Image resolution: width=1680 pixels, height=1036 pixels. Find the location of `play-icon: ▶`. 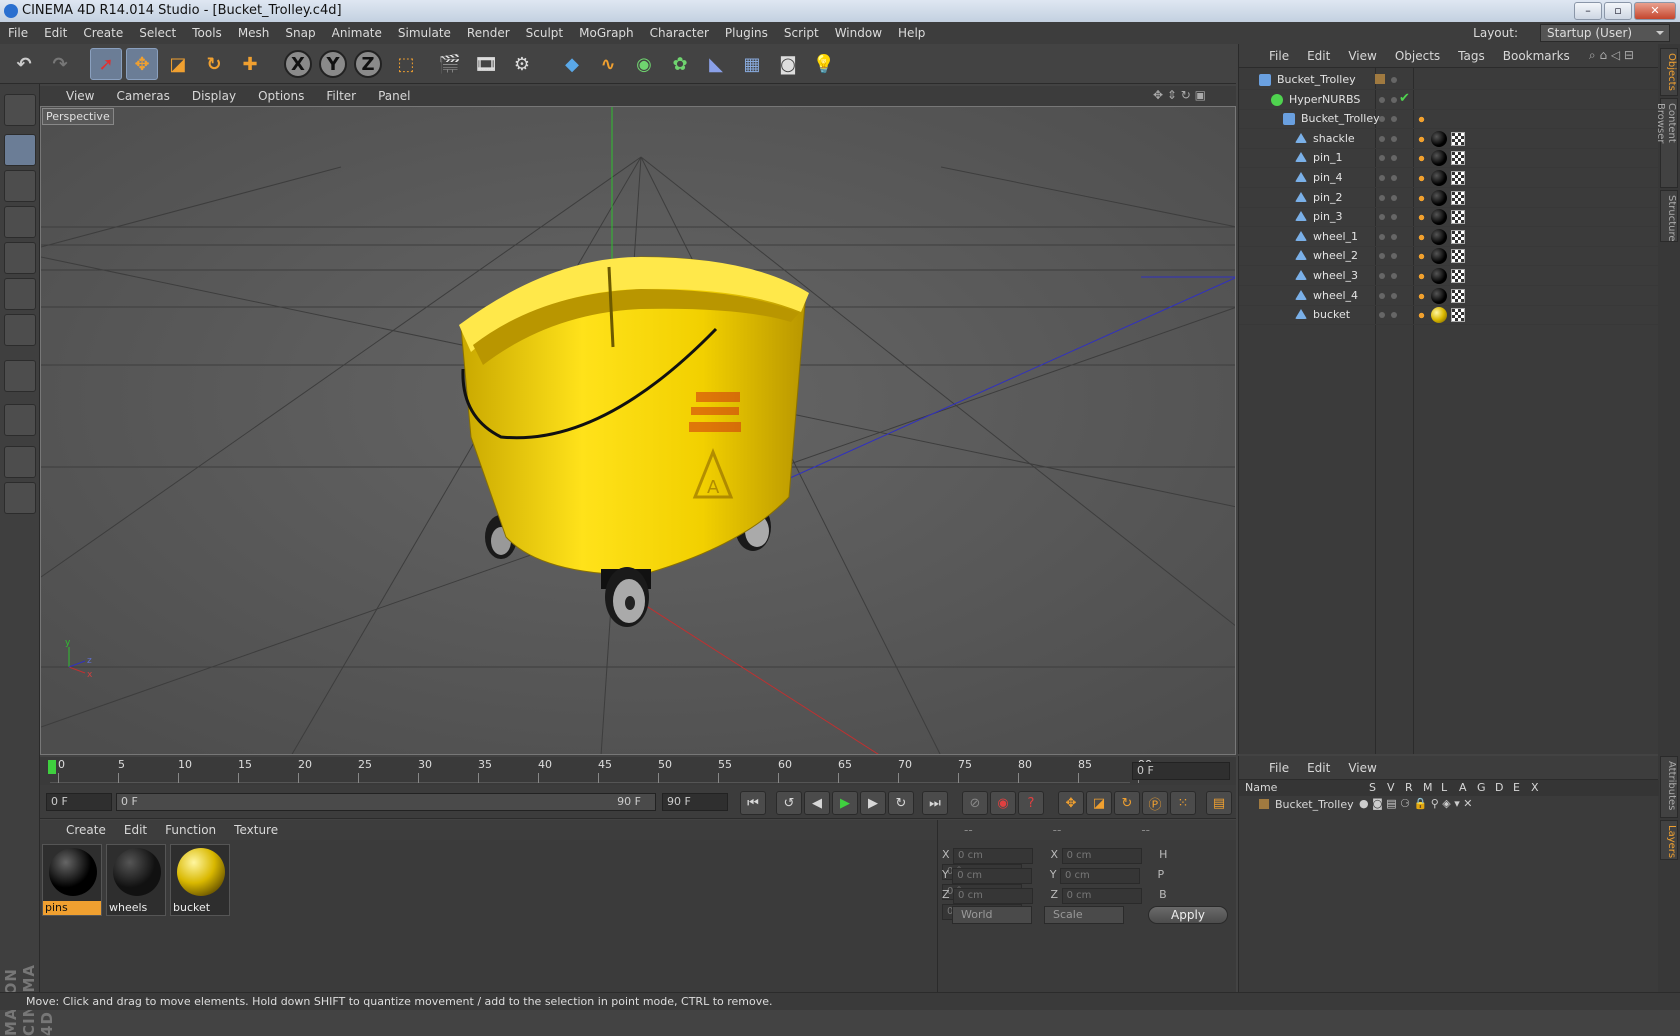

play-icon: ▶ is located at coordinates (845, 803).